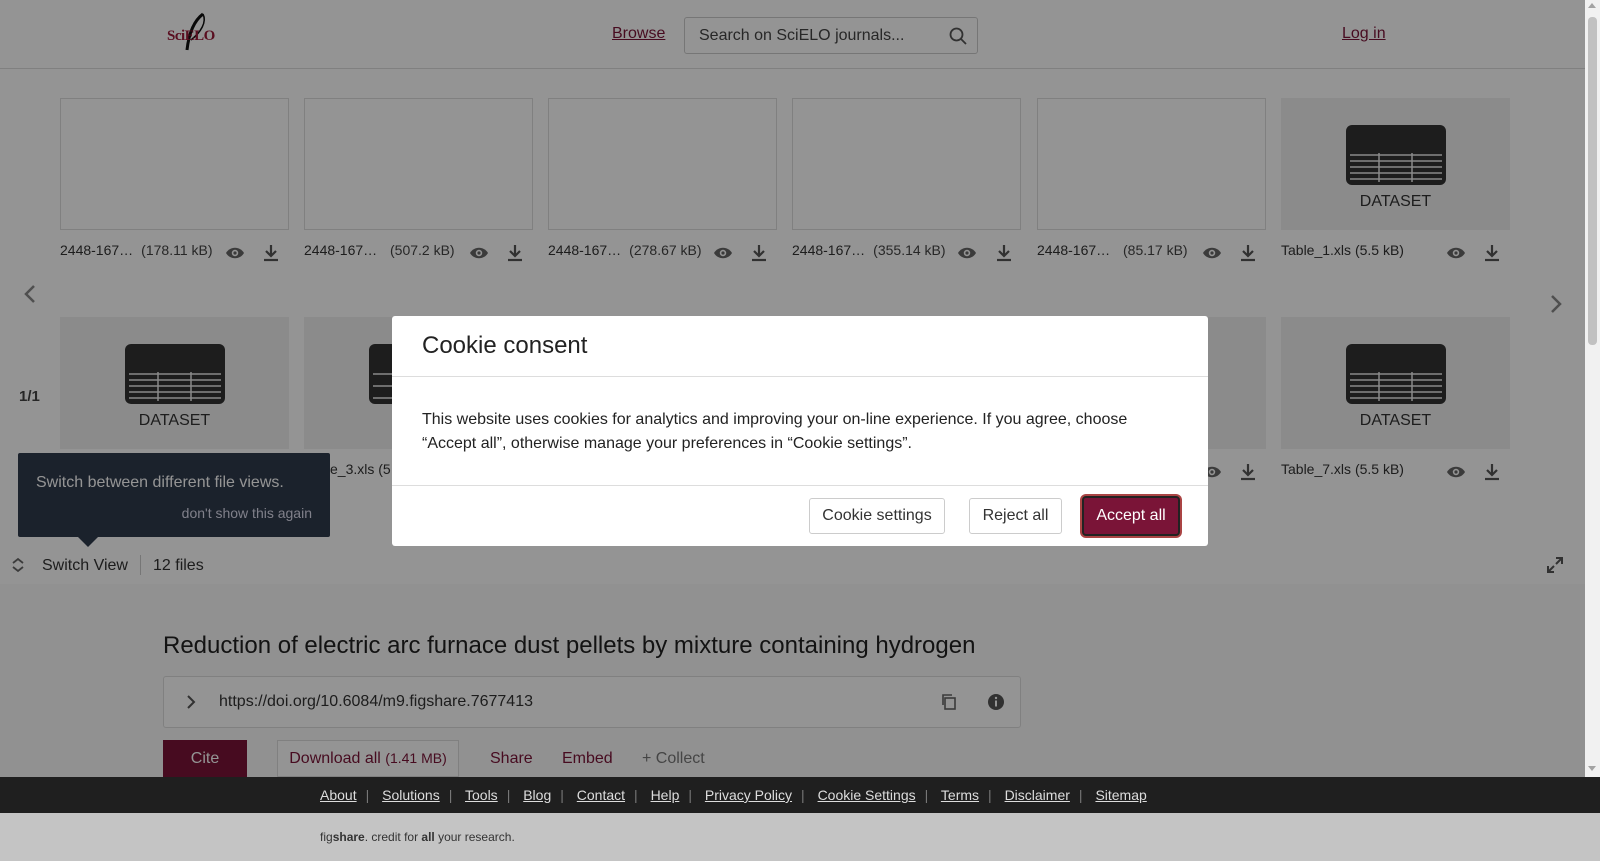 This screenshot has width=1600, height=861. I want to click on modal-title: Cookie consent, so click(505, 345).